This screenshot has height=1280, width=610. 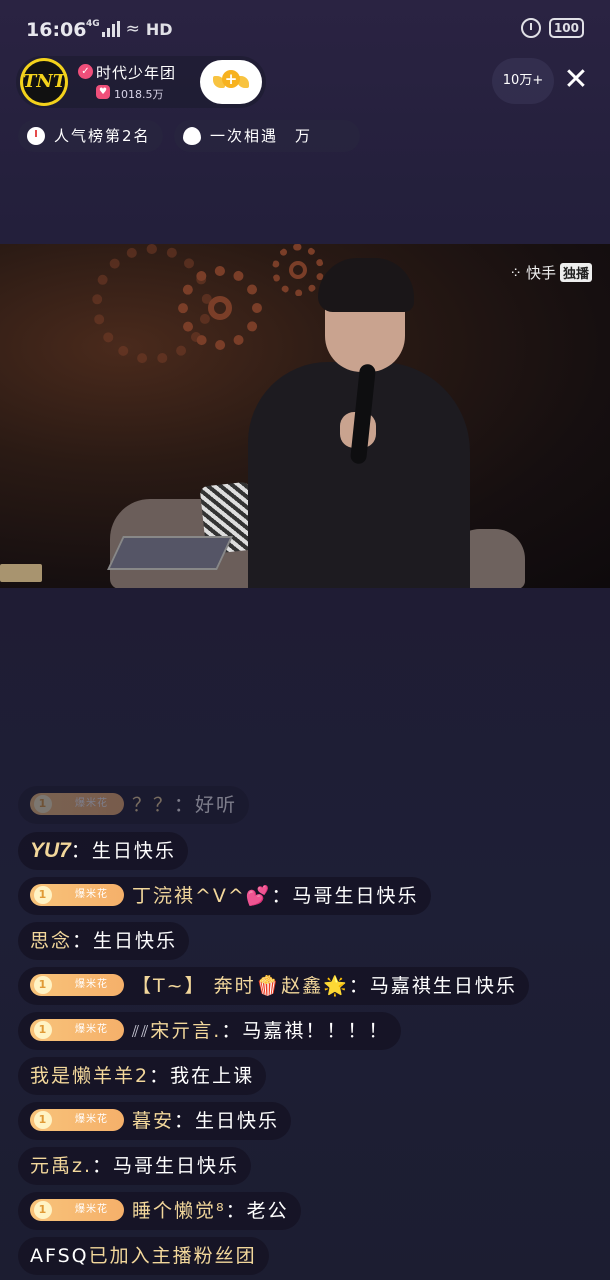 What do you see at coordinates (443, 986) in the screenshot?
I see `chat-text: 马嘉祺生日快乐` at bounding box center [443, 986].